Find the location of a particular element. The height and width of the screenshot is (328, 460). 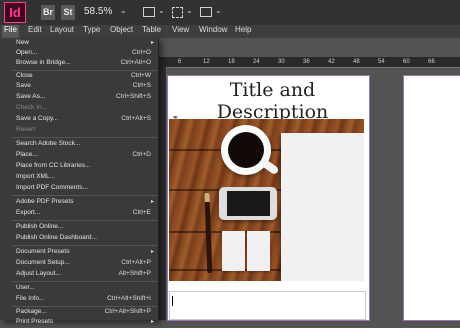

menu-help: Help is located at coordinates (243, 31).